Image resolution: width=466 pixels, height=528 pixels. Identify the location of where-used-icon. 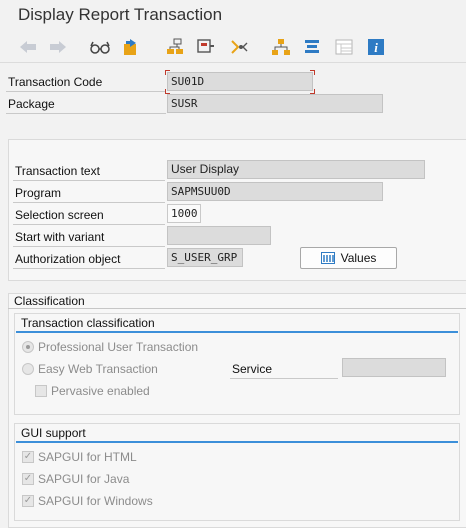
(175, 47).